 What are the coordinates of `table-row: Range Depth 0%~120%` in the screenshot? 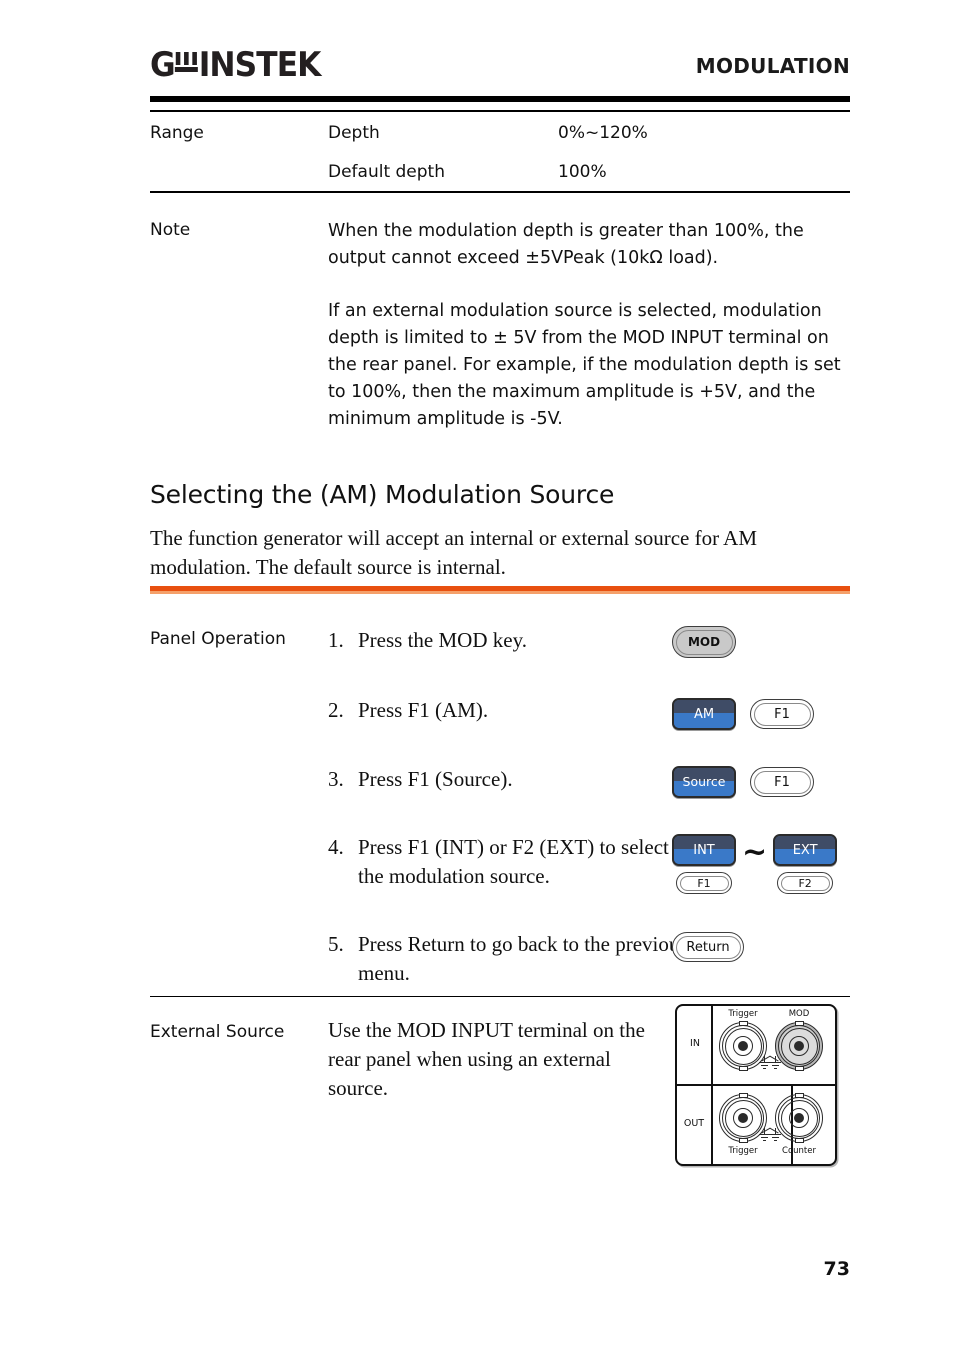 It's located at (500, 133).